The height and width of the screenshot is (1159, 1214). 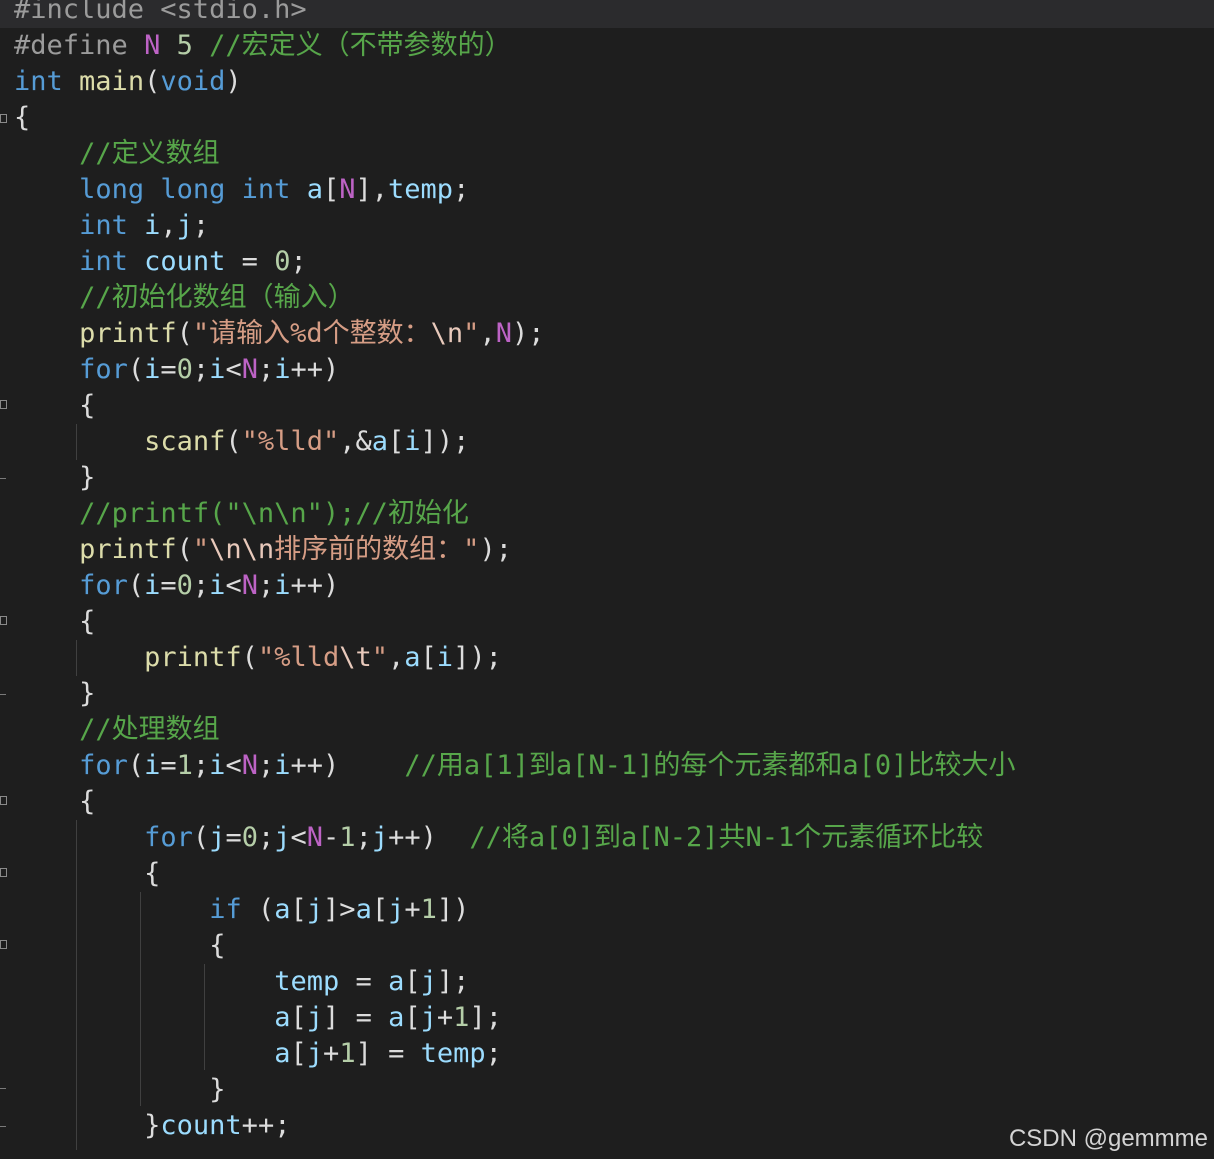 I want to click on code-line: scanf("%lld",&a[i]);, so click(x=241, y=442).